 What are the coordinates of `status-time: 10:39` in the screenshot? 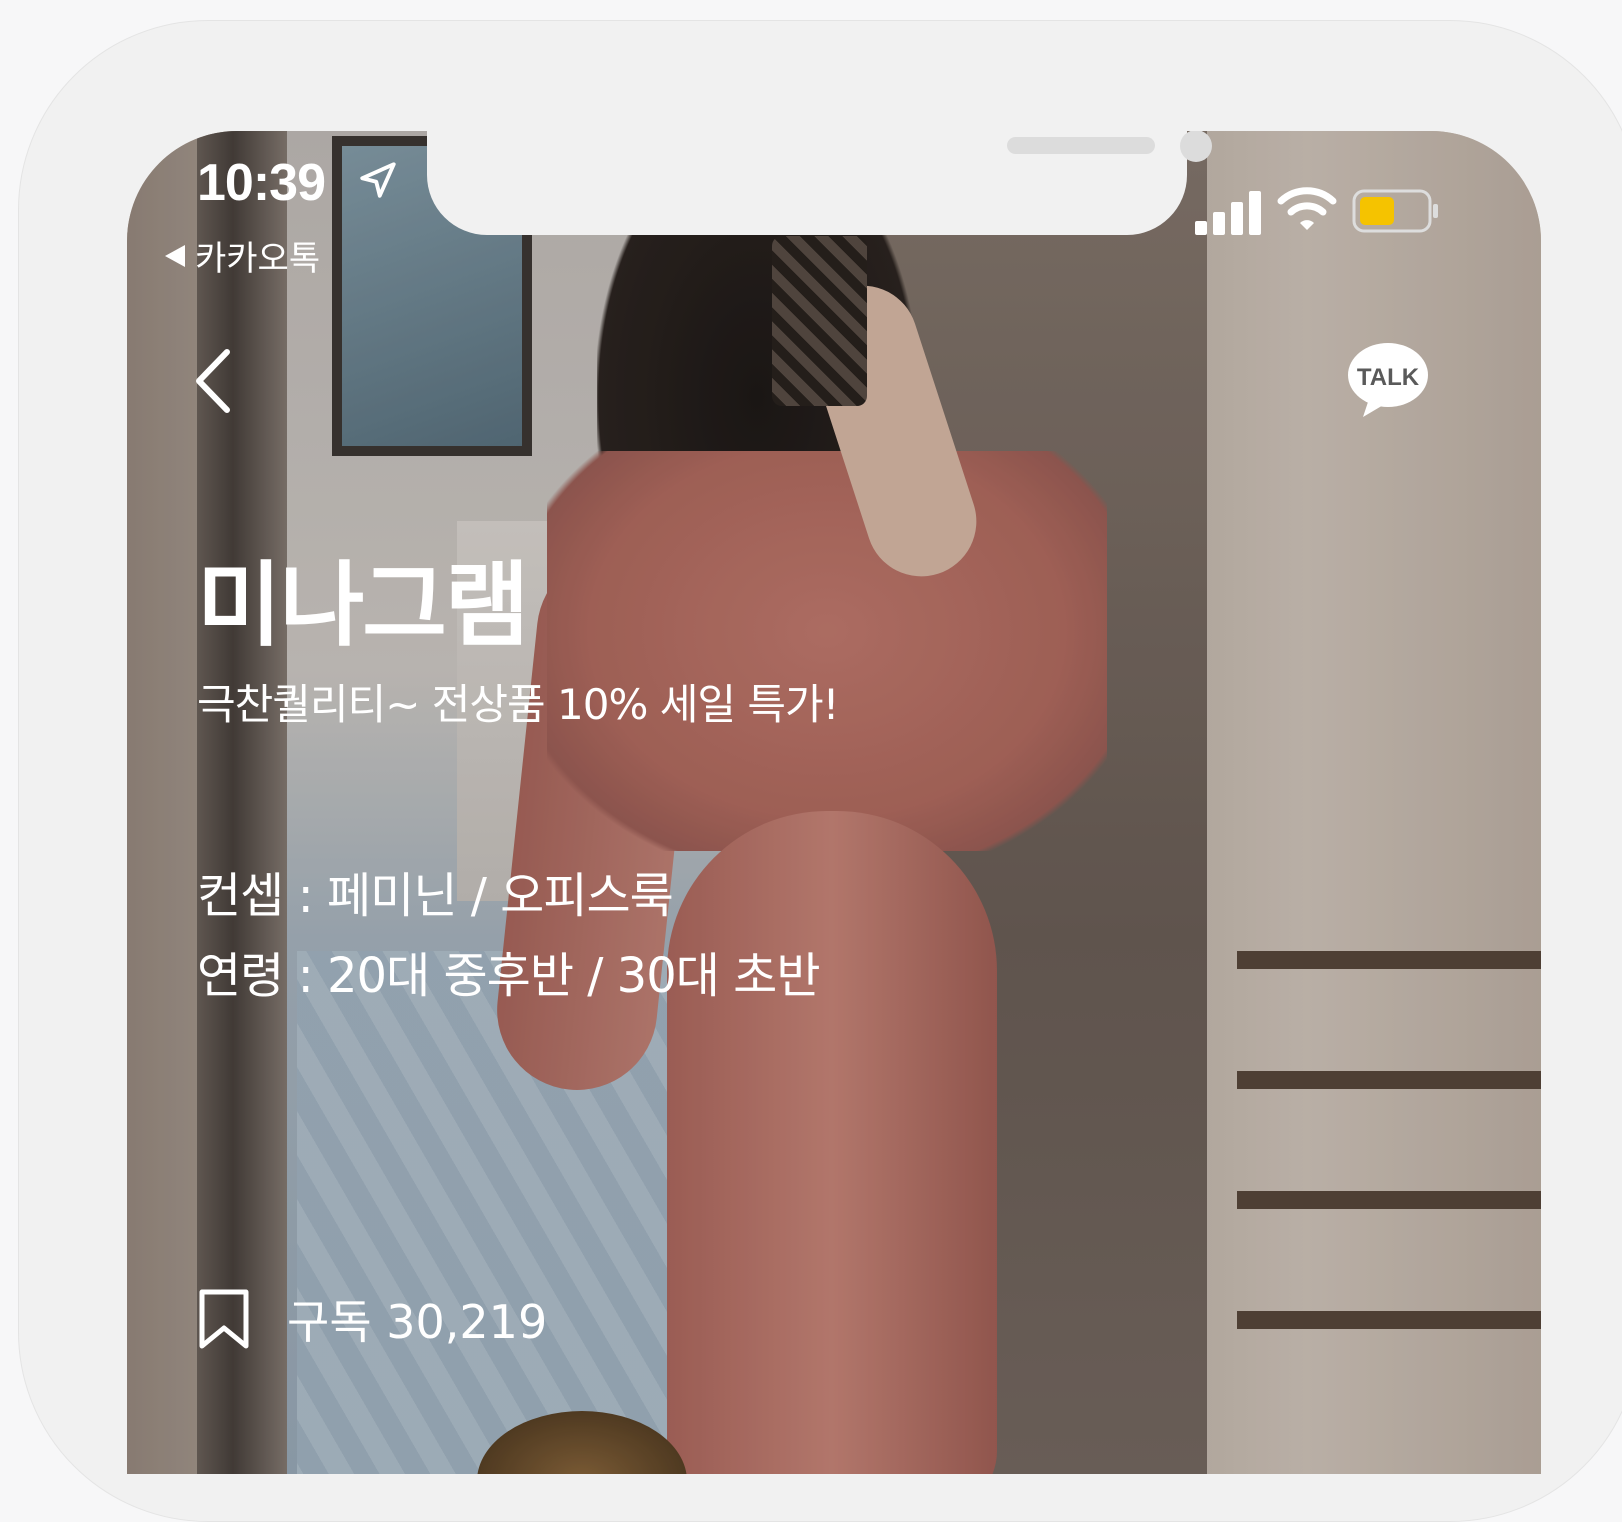 It's located at (261, 183).